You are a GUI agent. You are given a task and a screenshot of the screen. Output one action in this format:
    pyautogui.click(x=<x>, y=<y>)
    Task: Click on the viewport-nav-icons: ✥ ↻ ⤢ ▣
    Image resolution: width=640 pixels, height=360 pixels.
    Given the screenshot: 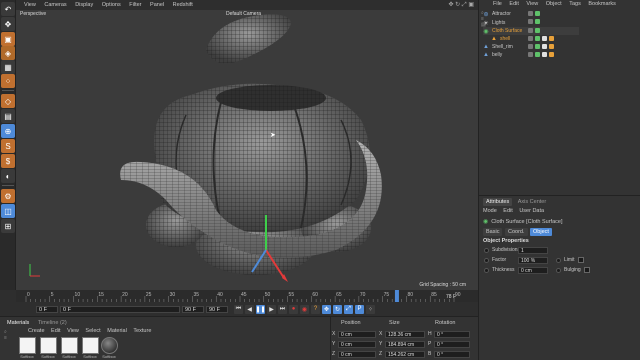 What is the action you would take?
    pyautogui.click(x=461, y=5)
    